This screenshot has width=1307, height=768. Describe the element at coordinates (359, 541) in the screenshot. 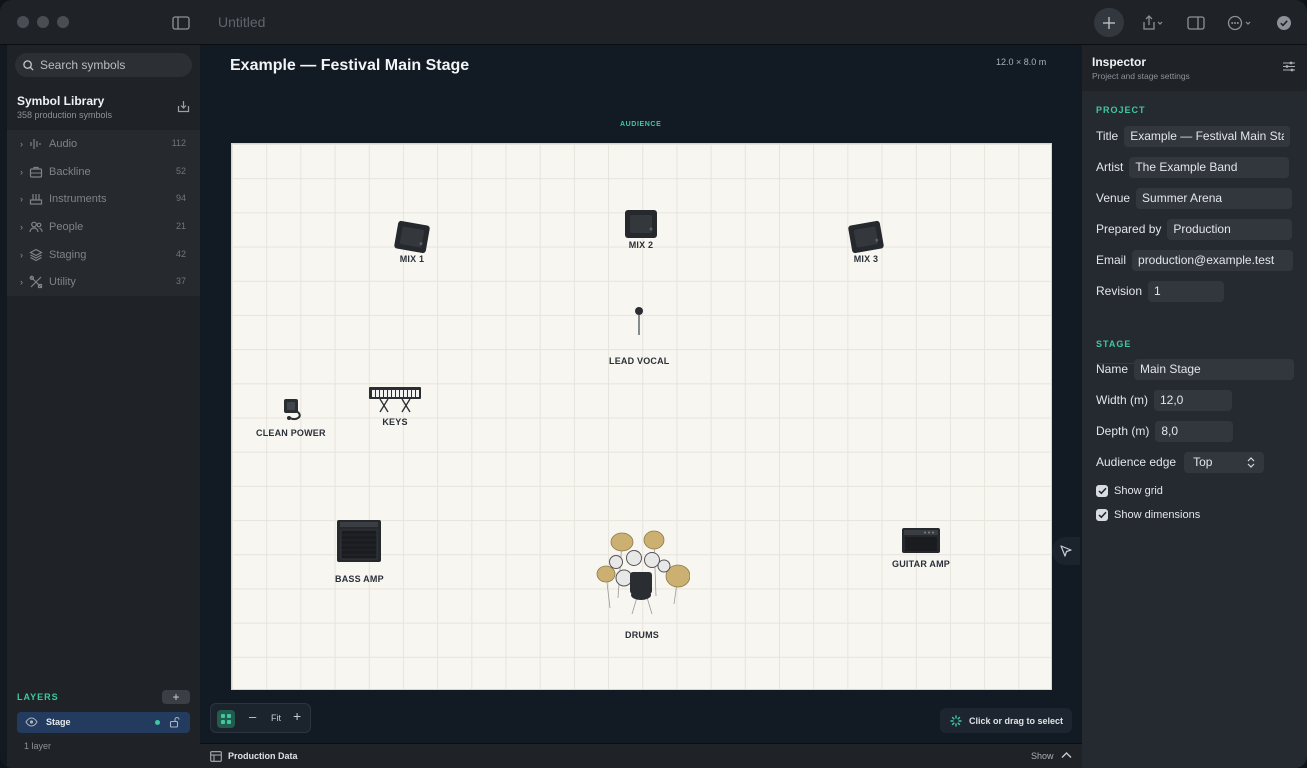

I see `bass-amp-icon` at that location.